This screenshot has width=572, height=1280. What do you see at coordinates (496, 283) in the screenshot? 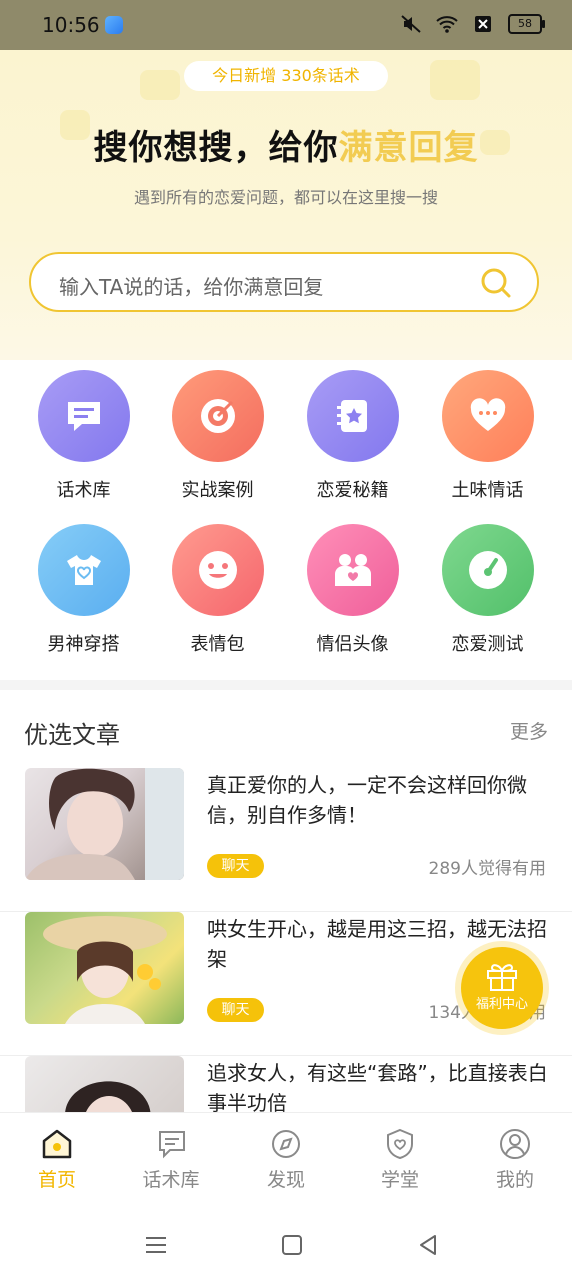
I see `search-icon` at bounding box center [496, 283].